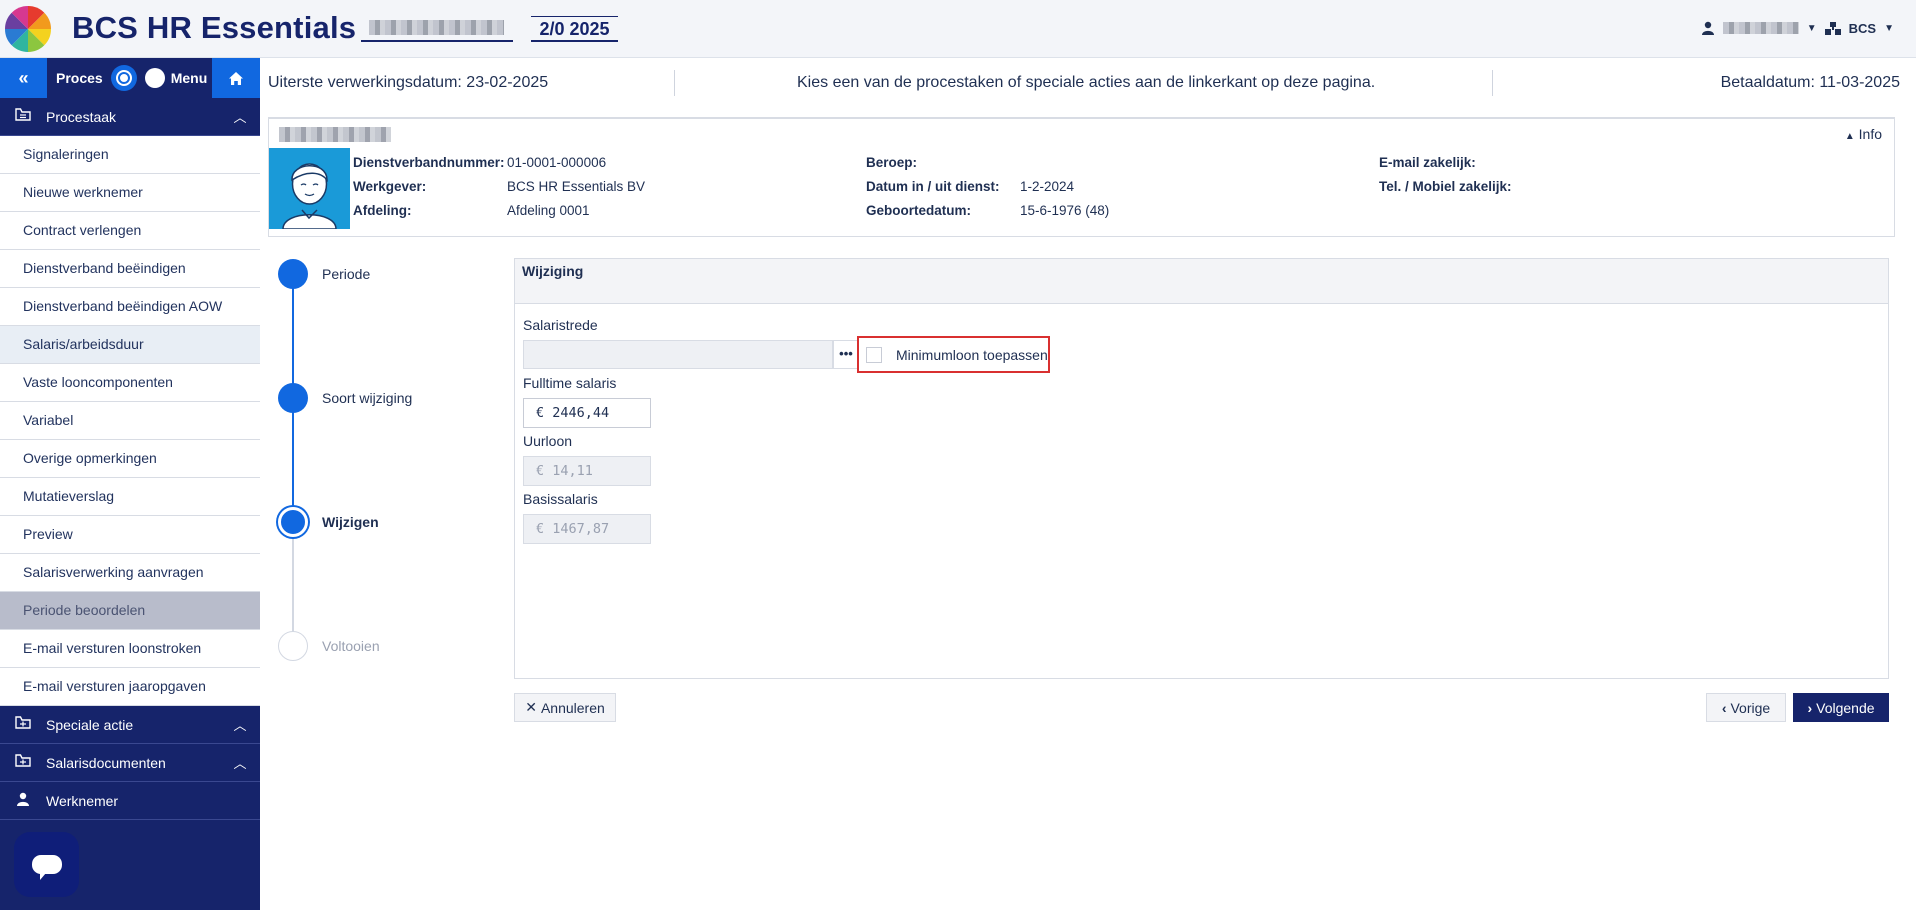  Describe the element at coordinates (570, 383) in the screenshot. I see `fulltime-salaris-label: Fulltime salaris` at that location.